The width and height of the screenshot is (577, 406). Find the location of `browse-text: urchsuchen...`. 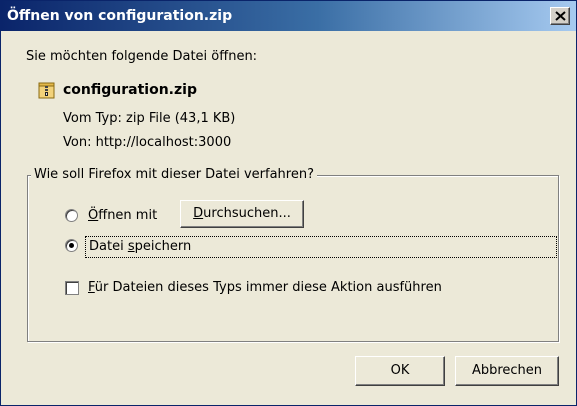

browse-text: urchsuchen... is located at coordinates (247, 213).